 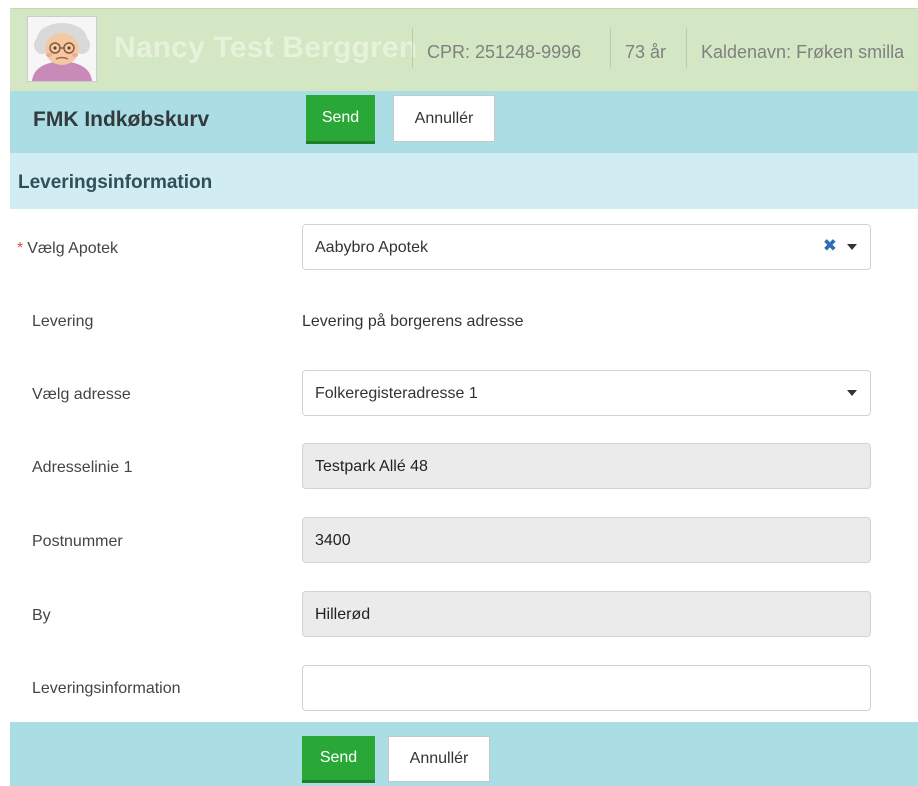 I want to click on address-selected-value: Folkeregisteradresse 1, so click(x=396, y=393).